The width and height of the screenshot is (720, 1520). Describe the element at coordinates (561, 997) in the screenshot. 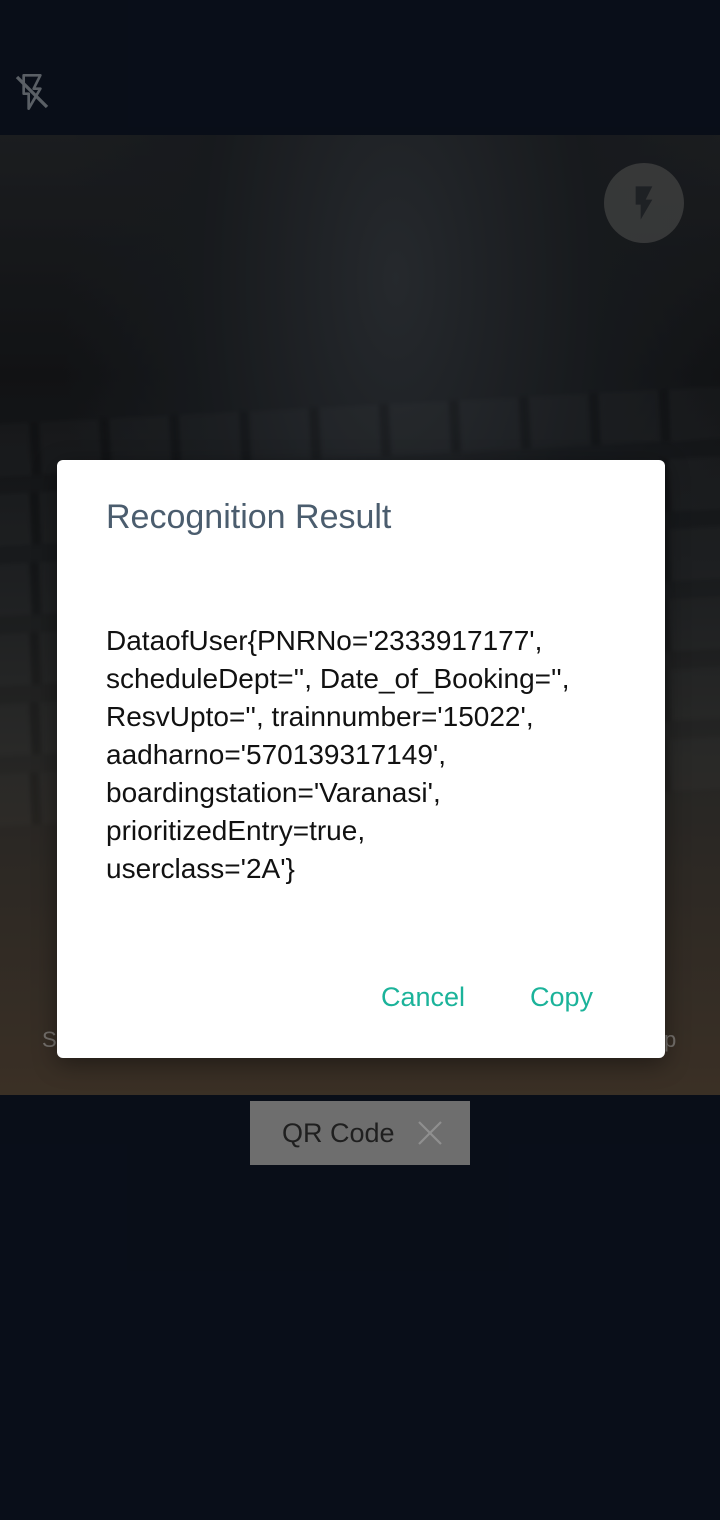

I see `copy-button: Copy` at that location.